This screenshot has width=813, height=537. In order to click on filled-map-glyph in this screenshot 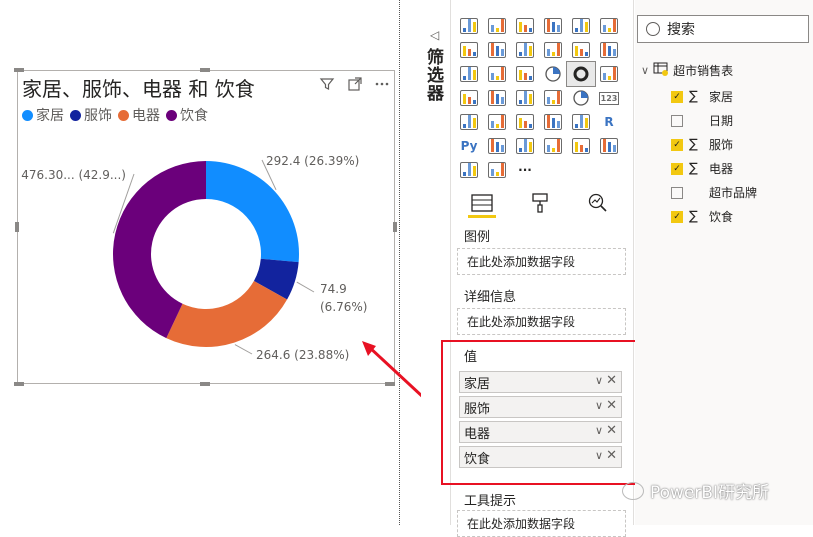, I will do `click(497, 98)`.